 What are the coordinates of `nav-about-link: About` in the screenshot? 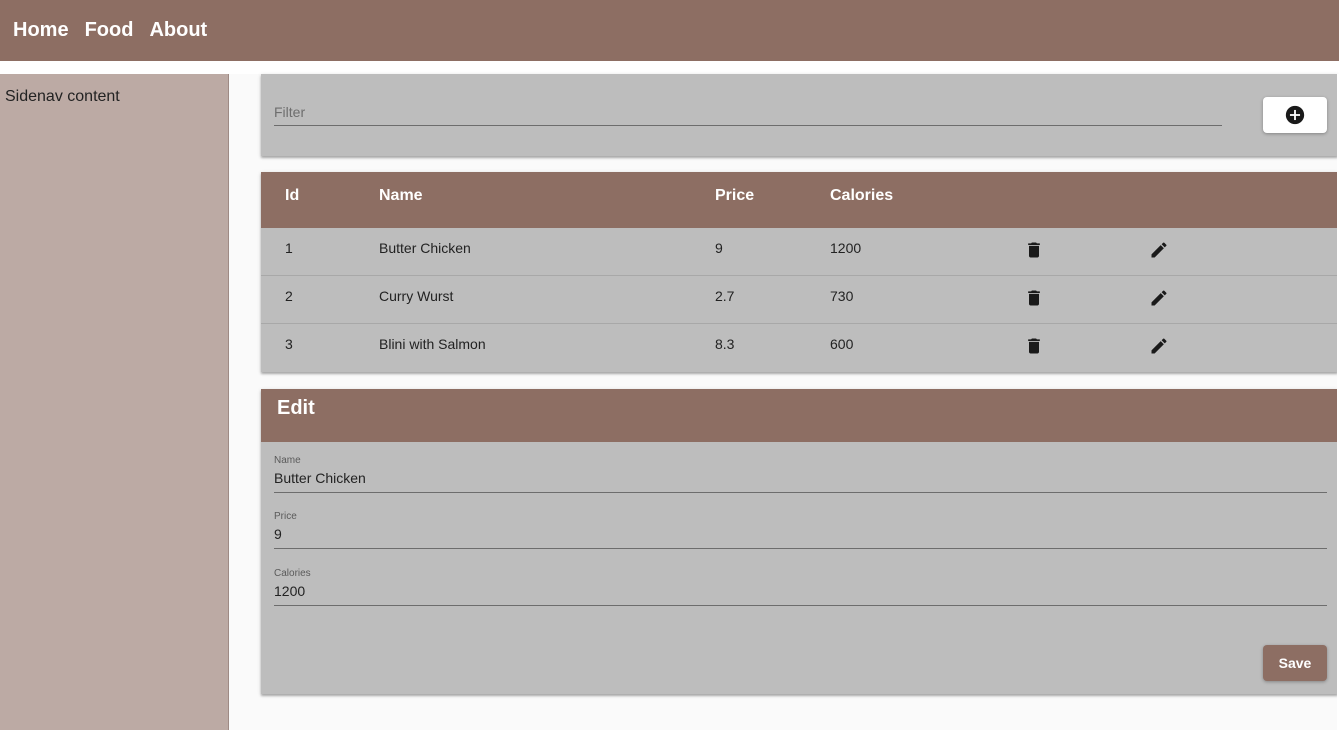 It's located at (178, 30).